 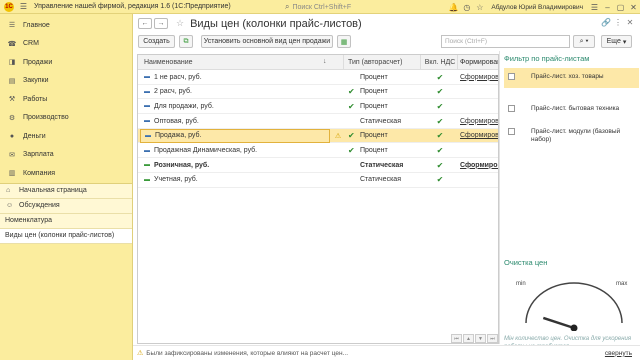 I want to click on favorites-icon: ☆, so click(x=479, y=7).